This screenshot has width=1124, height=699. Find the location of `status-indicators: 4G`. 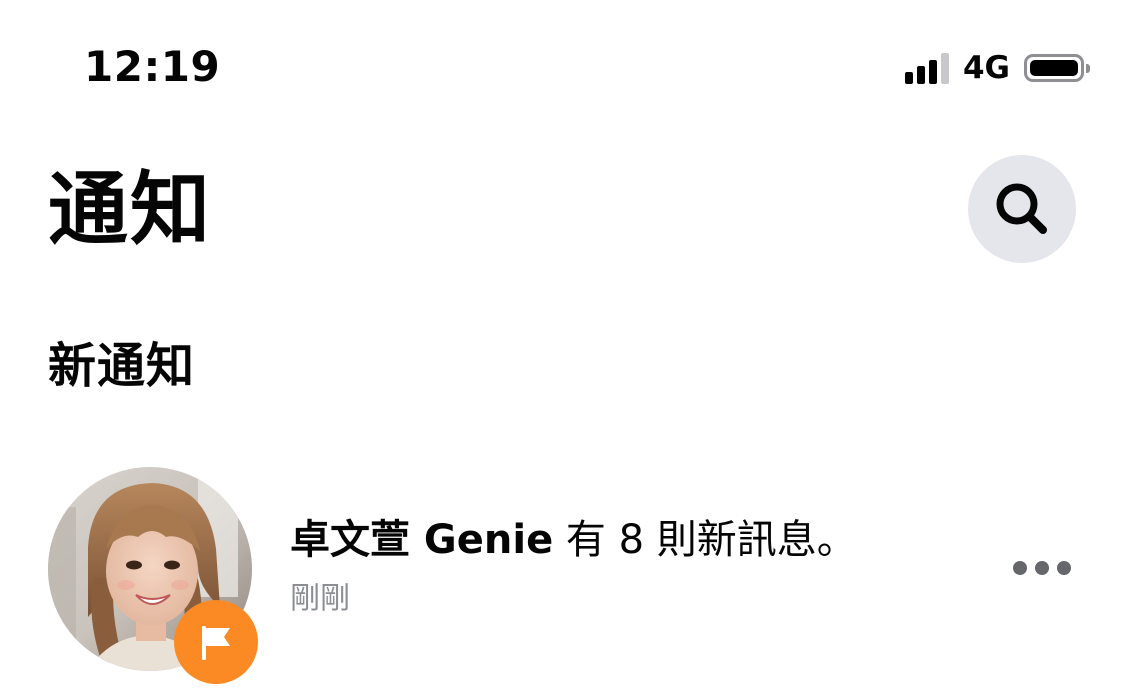

status-indicators: 4G is located at coordinates (997, 68).